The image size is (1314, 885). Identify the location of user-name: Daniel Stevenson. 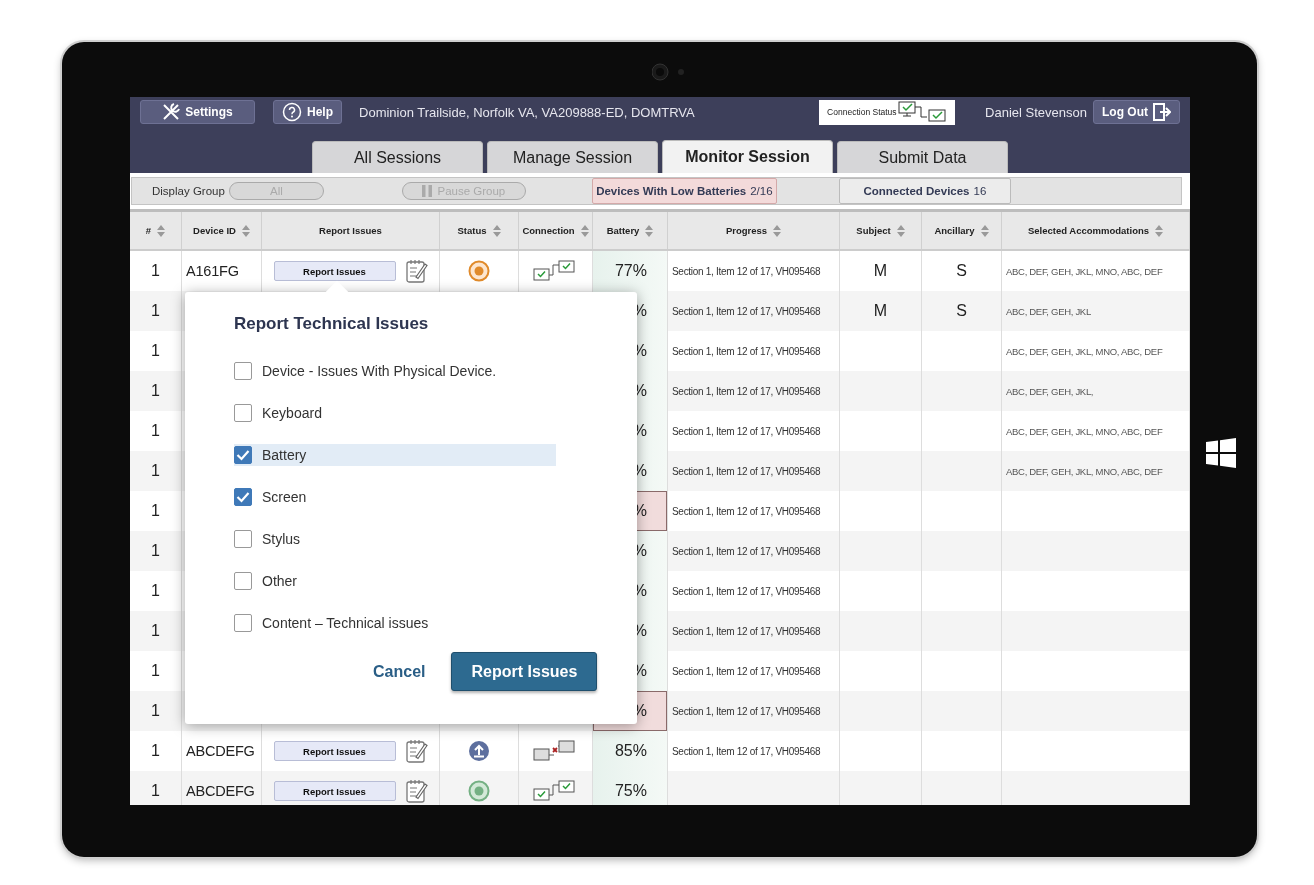
(1036, 112).